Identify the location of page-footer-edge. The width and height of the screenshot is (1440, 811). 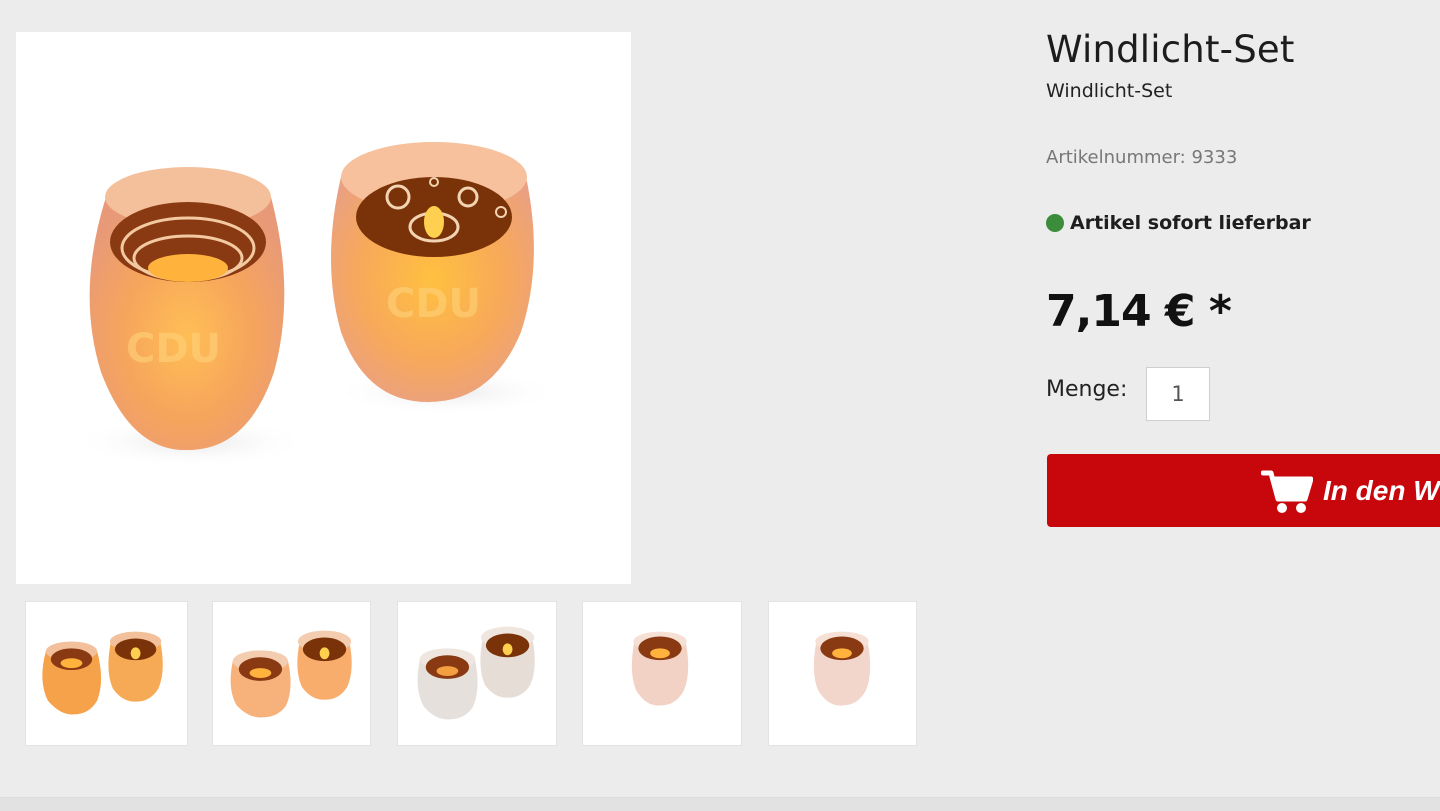
(720, 804).